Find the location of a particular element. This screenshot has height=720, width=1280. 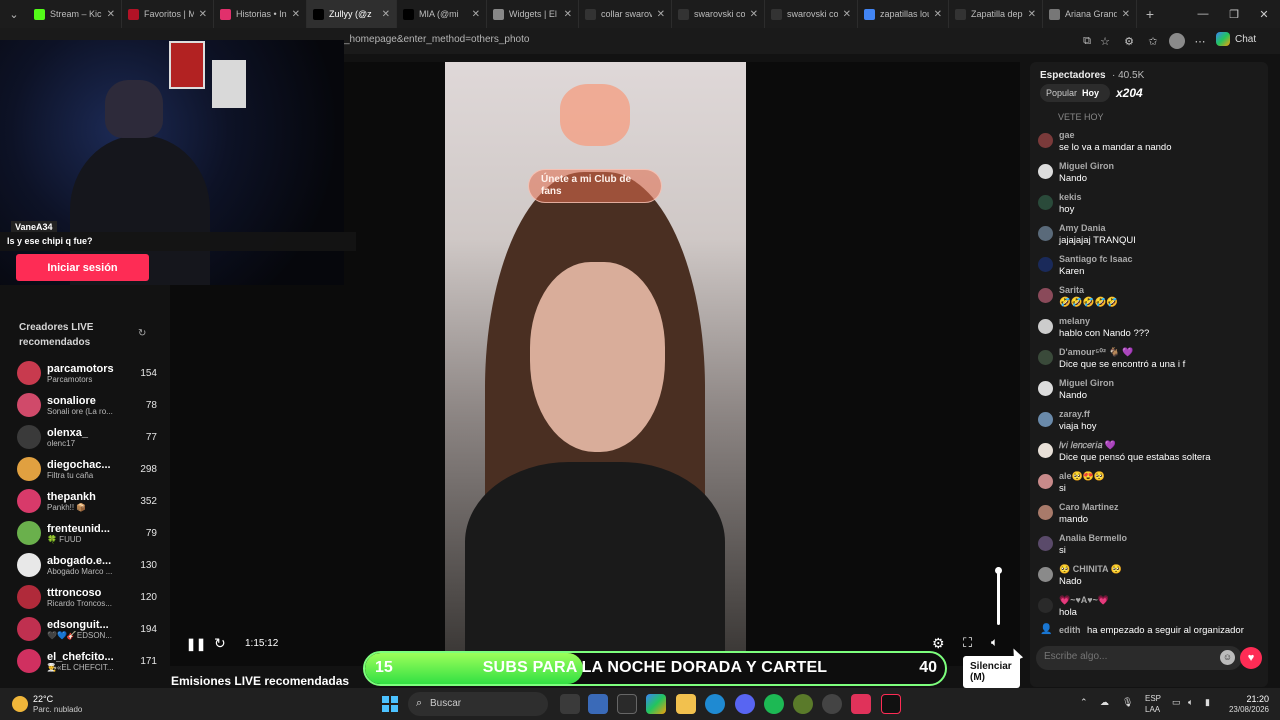

browser-tab: zapatillas louis ✕ is located at coordinates (903, 14).